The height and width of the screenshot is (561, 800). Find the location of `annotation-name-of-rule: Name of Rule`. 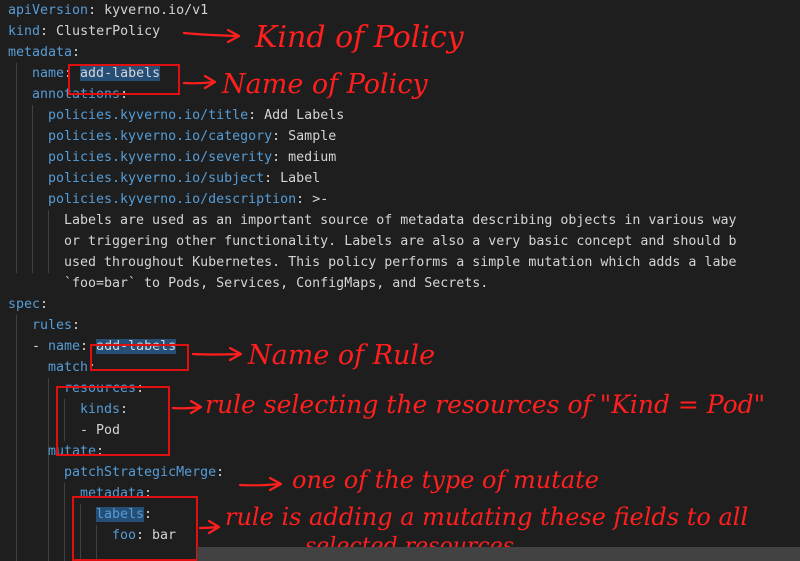

annotation-name-of-rule: Name of Rule is located at coordinates (342, 355).